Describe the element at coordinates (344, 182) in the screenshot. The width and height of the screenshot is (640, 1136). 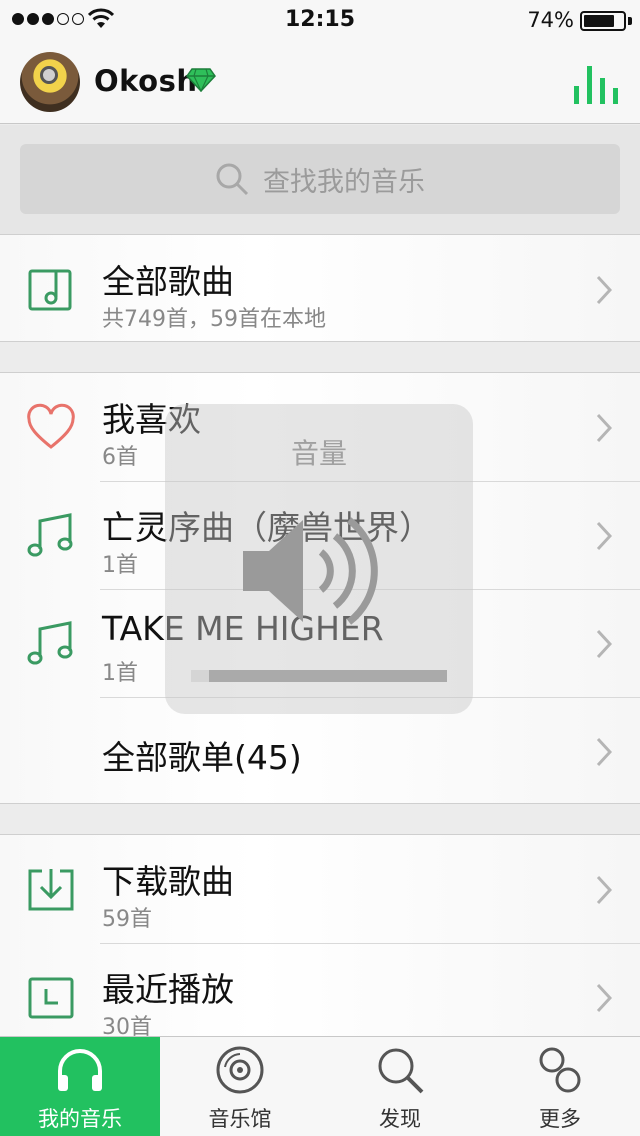
I see `search-placeholder: 查找我的音乐` at that location.